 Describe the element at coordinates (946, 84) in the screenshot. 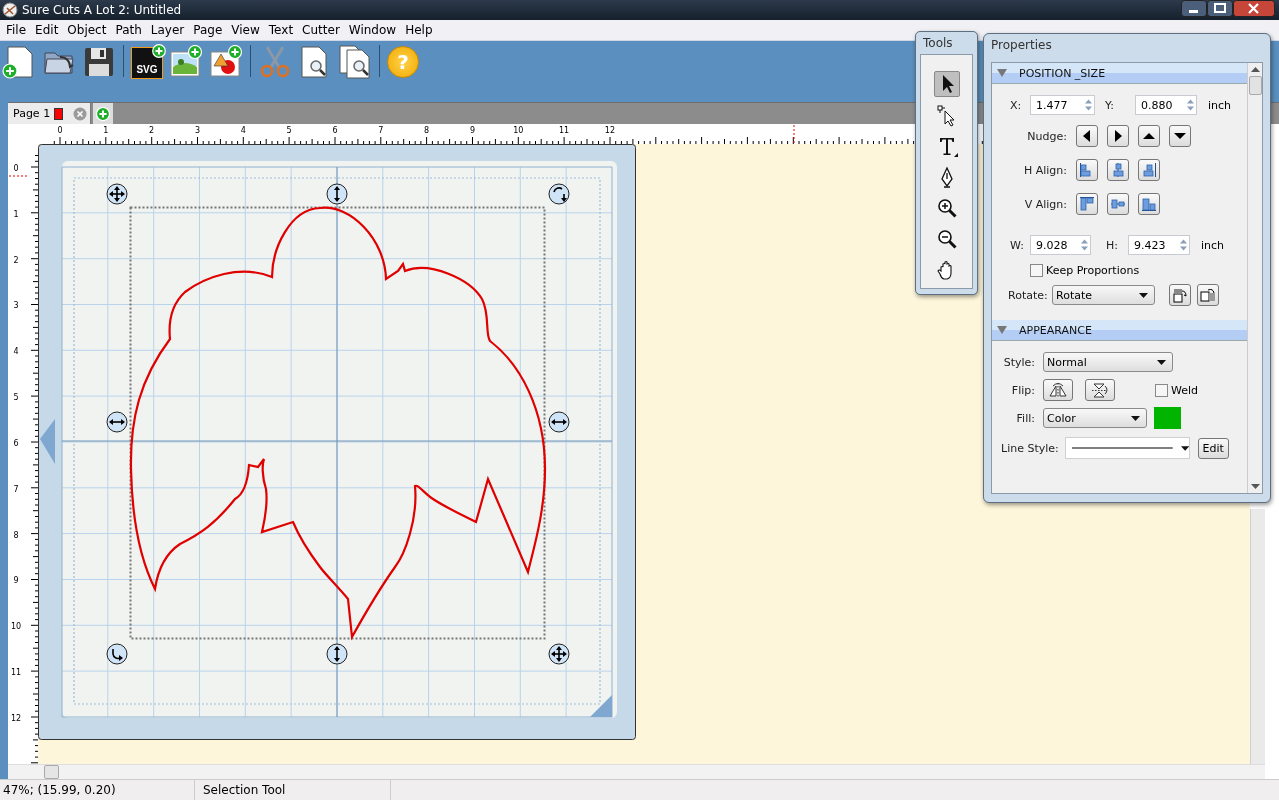

I see `arrow-pointer-icon` at that location.